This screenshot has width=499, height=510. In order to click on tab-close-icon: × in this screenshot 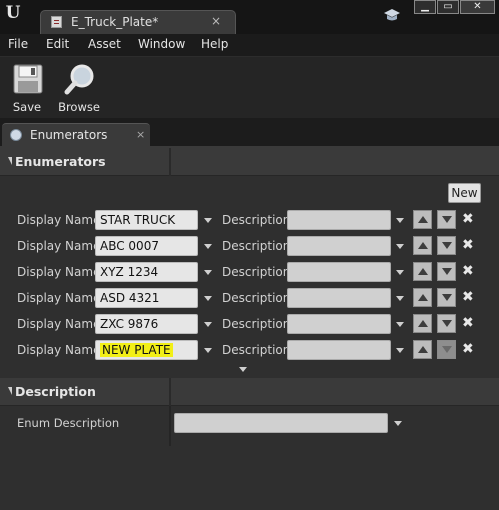, I will do `click(140, 134)`.